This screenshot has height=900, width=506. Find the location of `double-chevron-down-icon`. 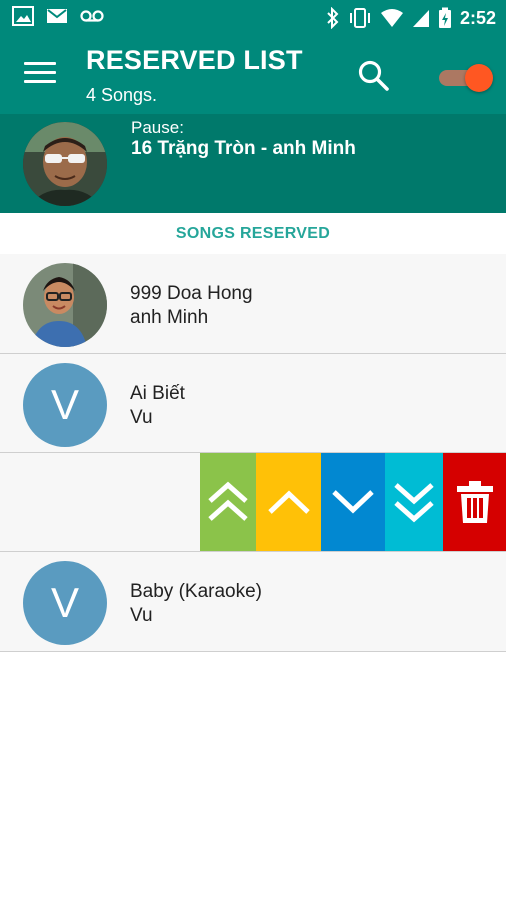

double-chevron-down-icon is located at coordinates (414, 503).